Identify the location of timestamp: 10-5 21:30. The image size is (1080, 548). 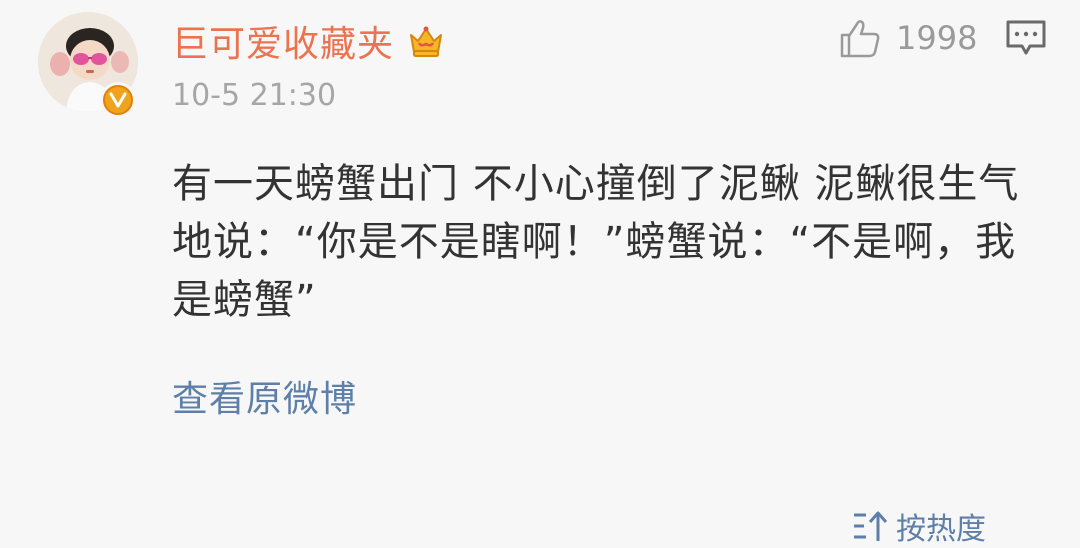
(254, 95).